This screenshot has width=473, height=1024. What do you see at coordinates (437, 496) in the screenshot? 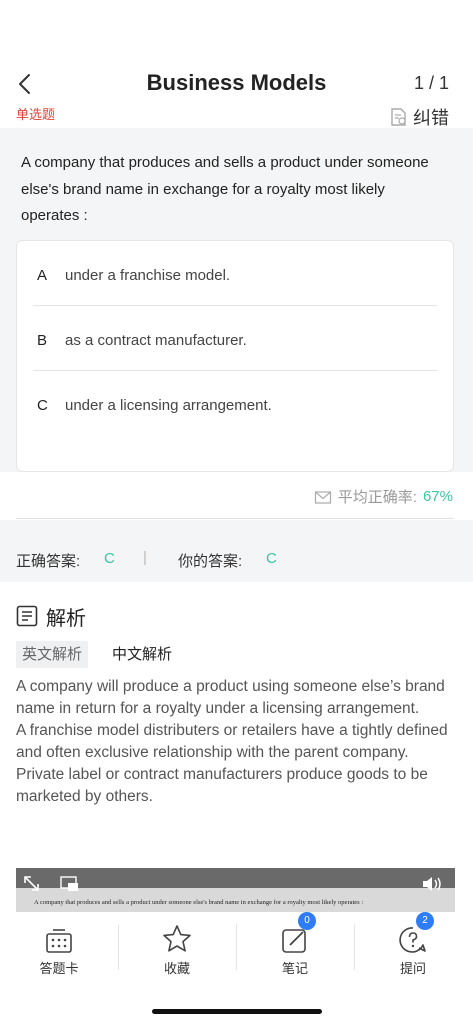
I see `accuracy-value: 67%` at bounding box center [437, 496].